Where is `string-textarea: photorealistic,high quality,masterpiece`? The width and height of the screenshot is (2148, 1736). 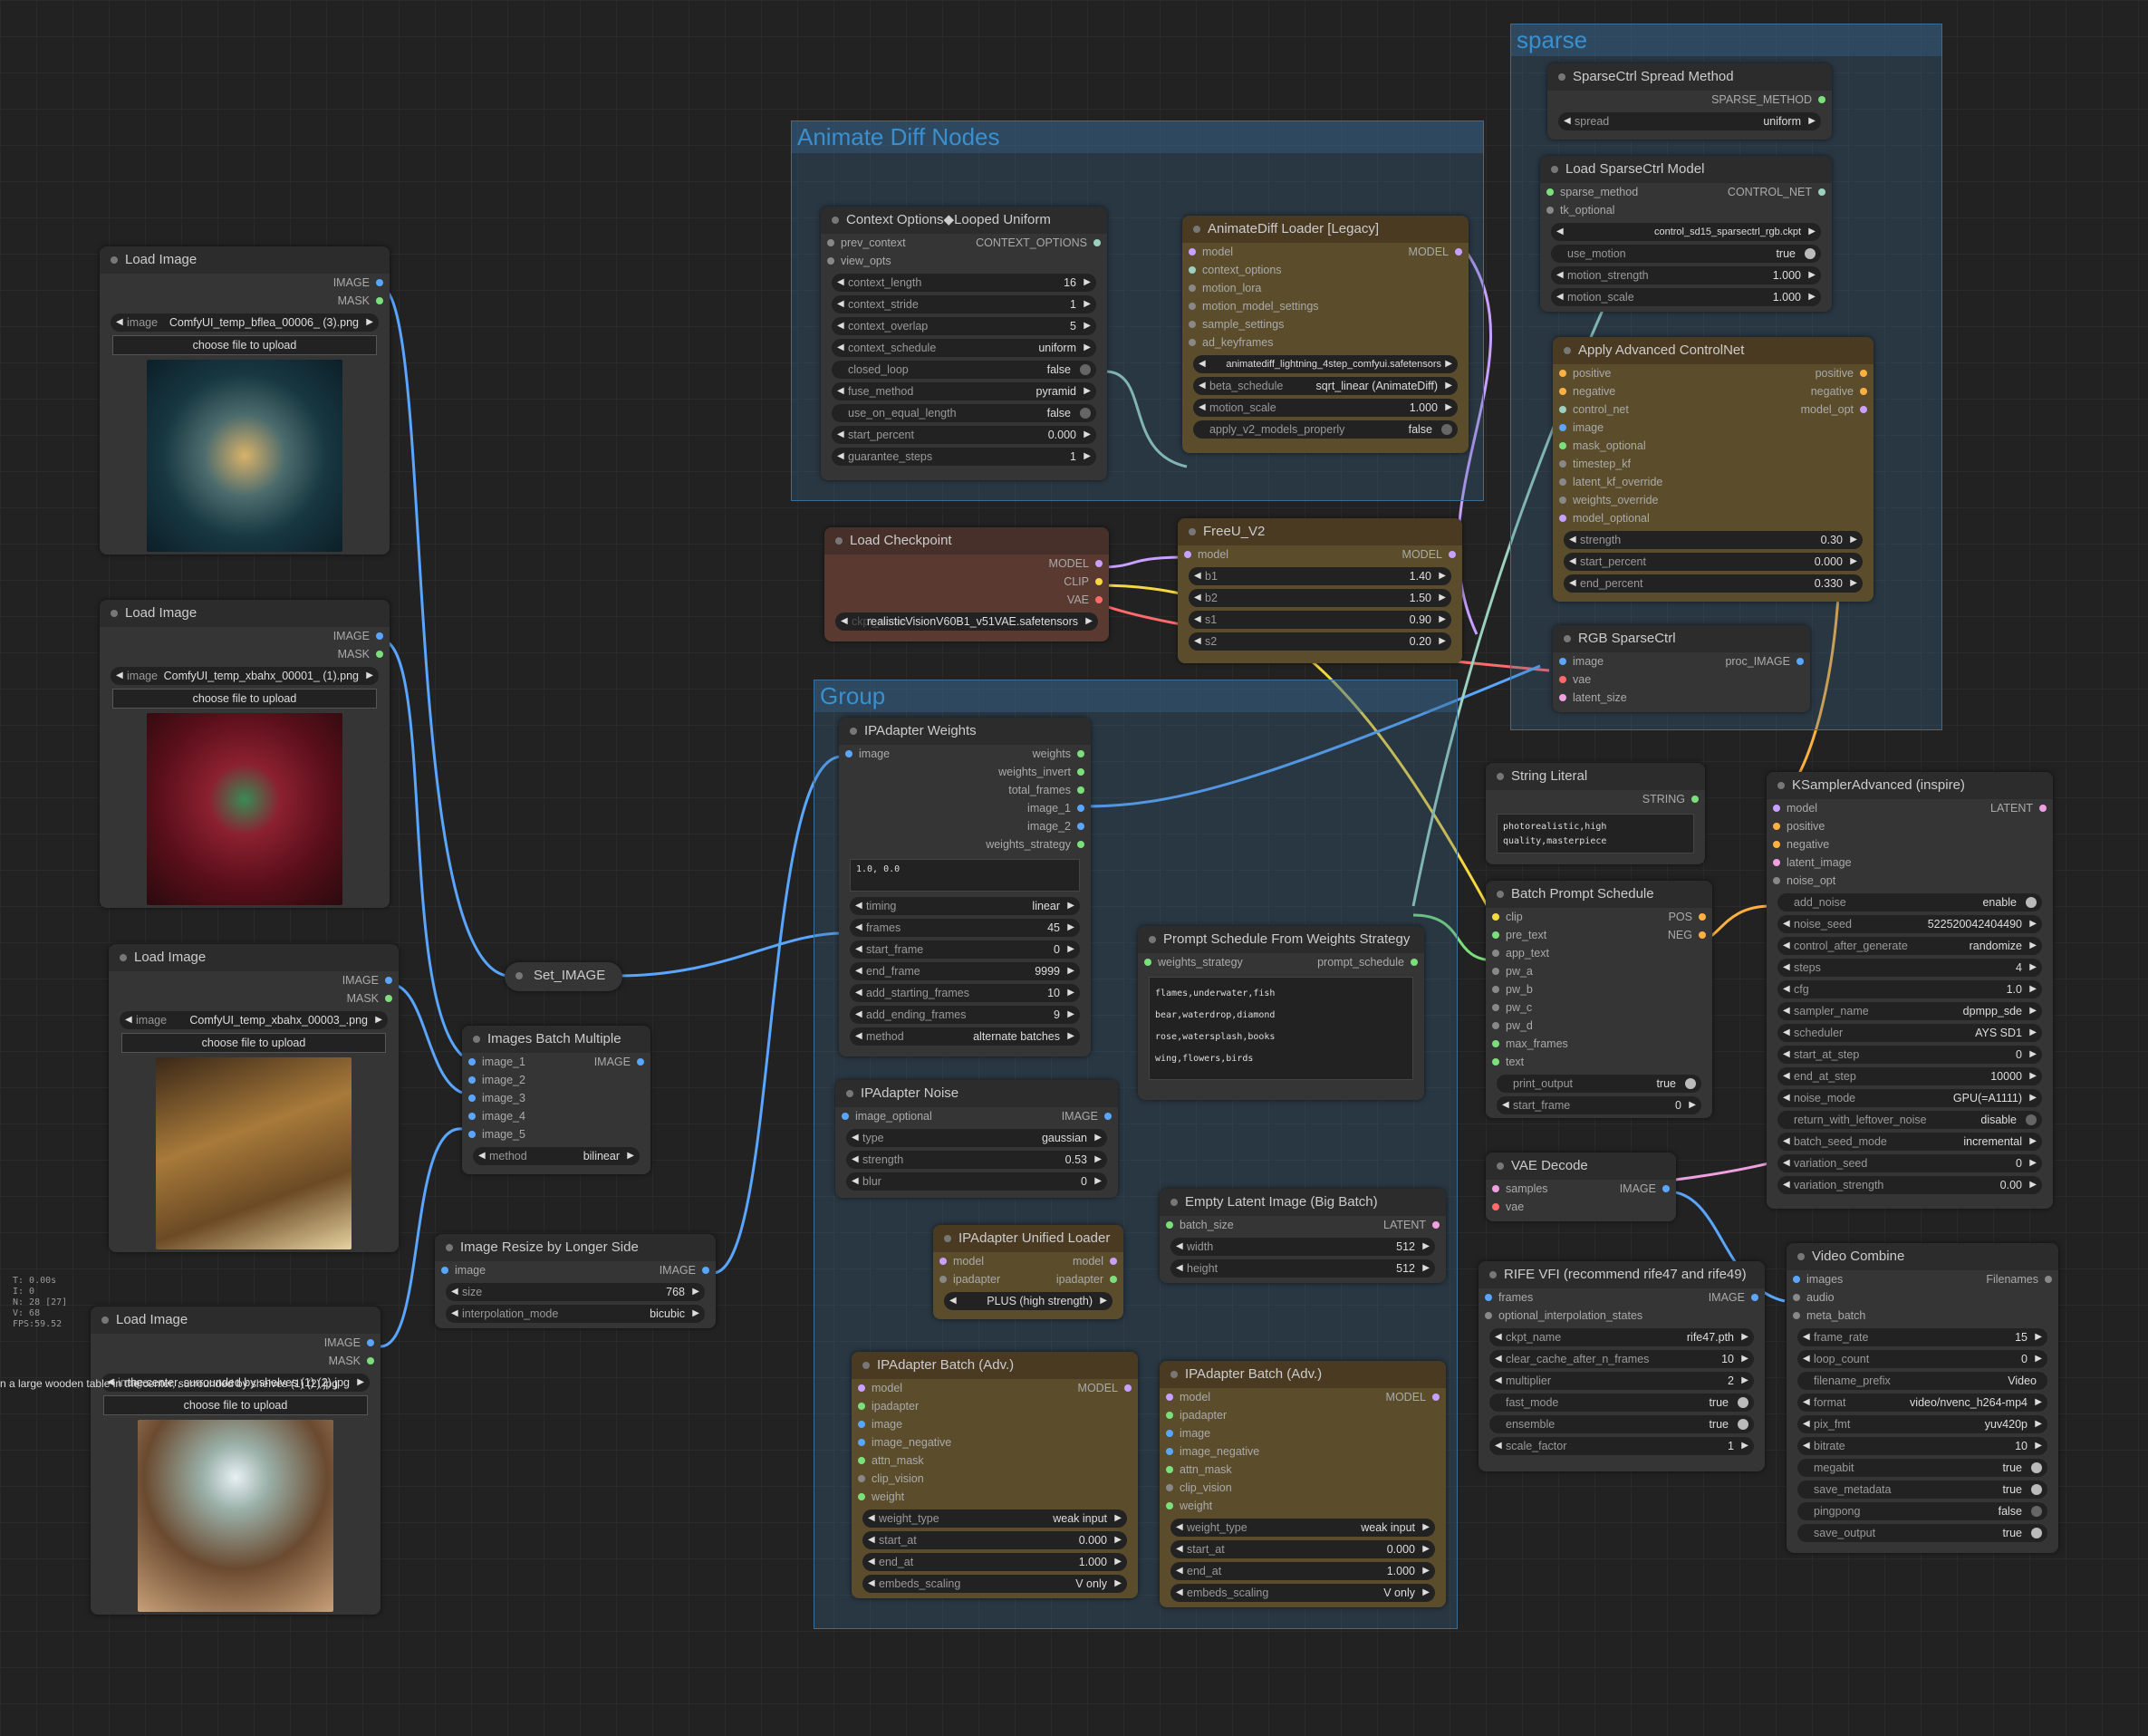
string-textarea: photorealistic,high quality,masterpiece is located at coordinates (1595, 834).